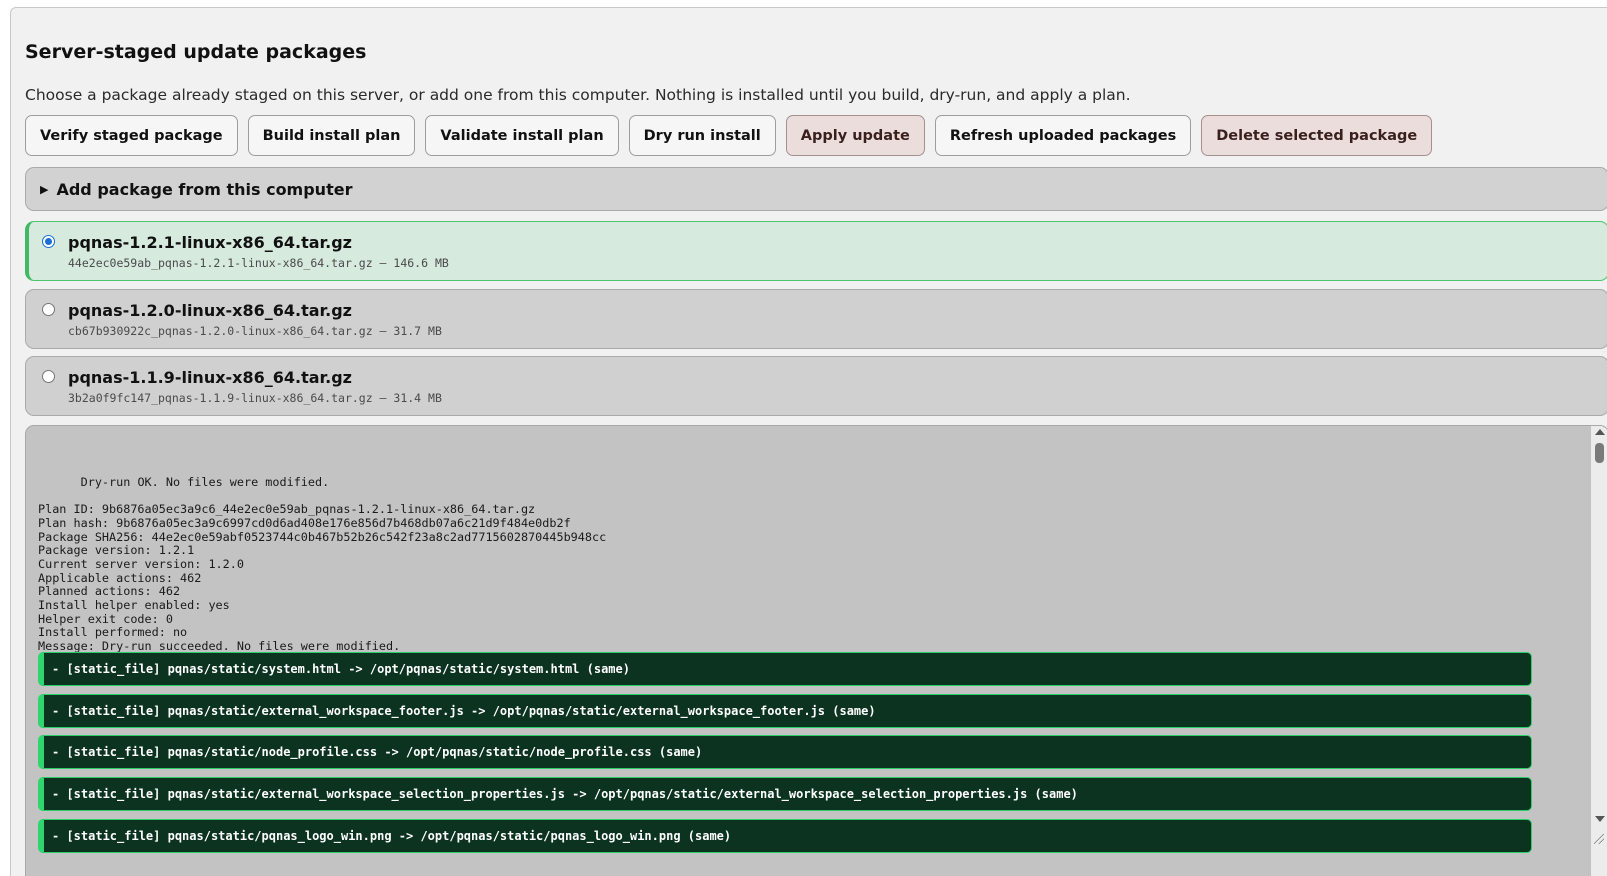  I want to click on refresh-packages-button: Refresh uploaded packages, so click(1063, 135).